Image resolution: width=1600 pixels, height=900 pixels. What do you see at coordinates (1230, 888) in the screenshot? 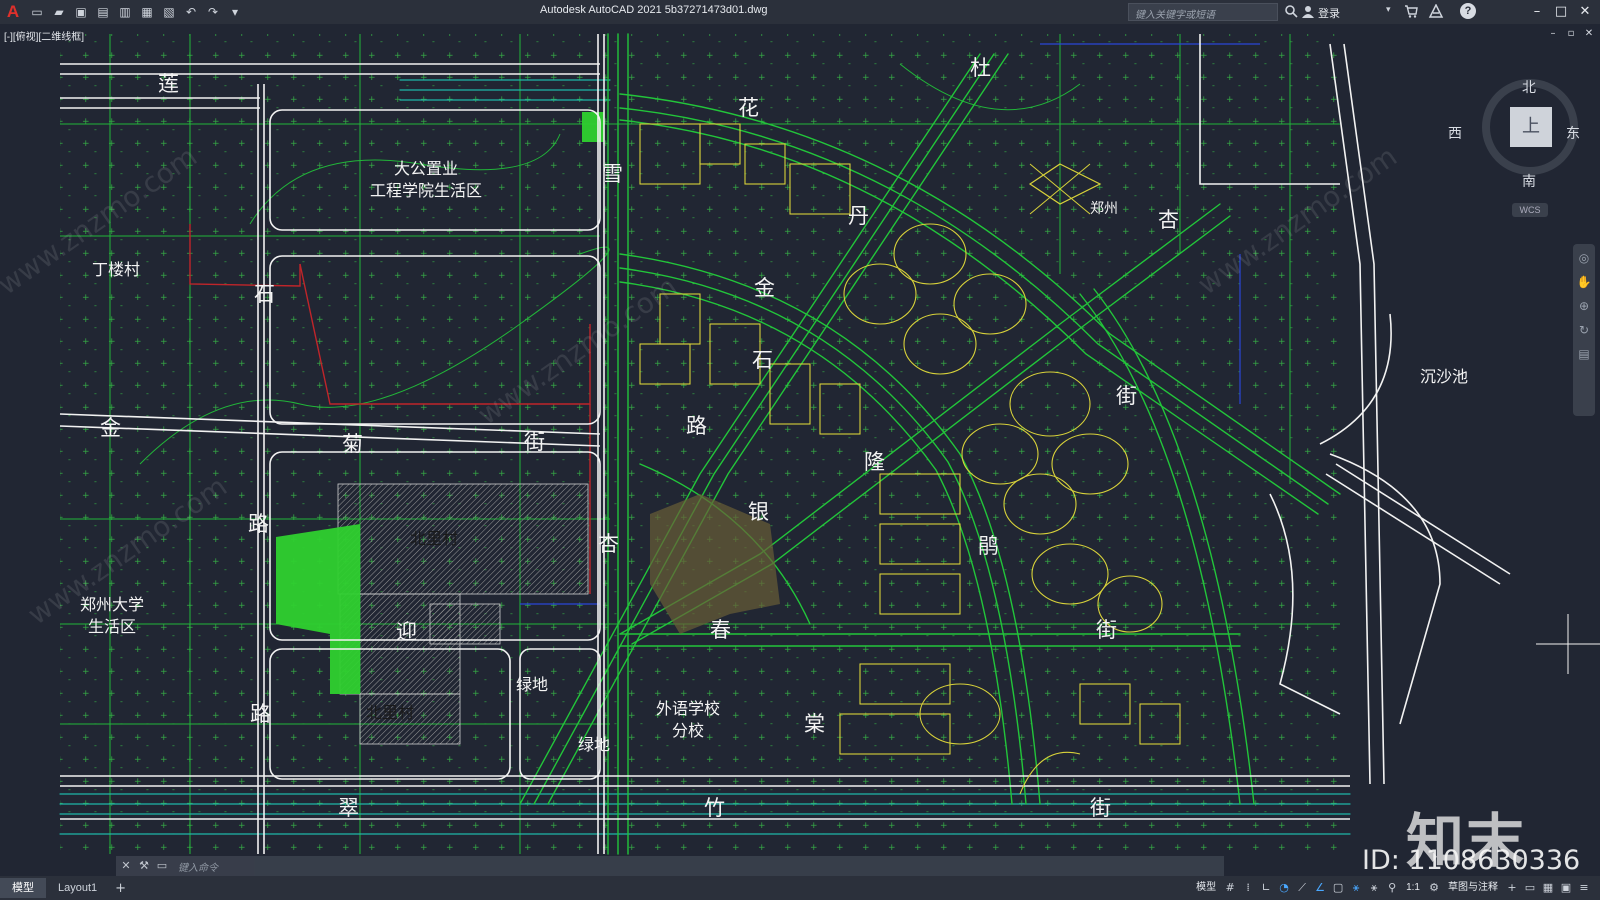
I see `grid-icon: #` at bounding box center [1230, 888].